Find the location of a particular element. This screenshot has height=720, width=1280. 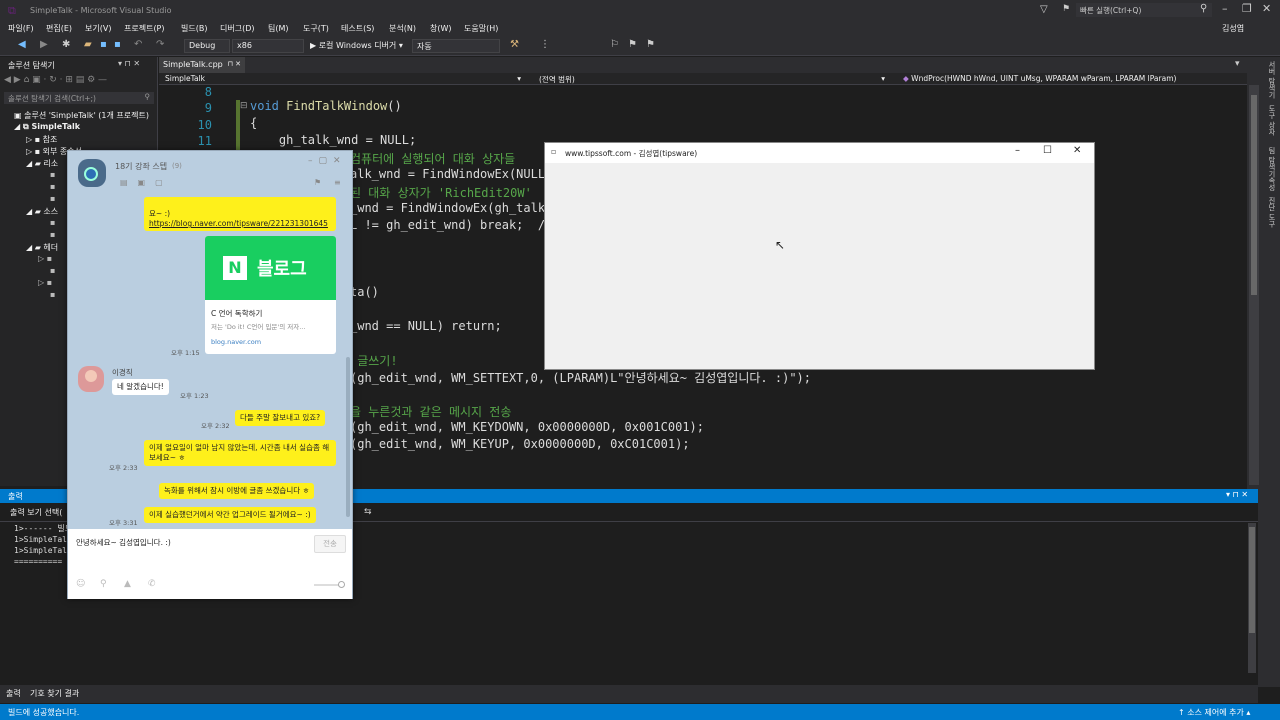

code-line: _wnd = FindWindowEx(gh_talk_ is located at coordinates (451, 208).